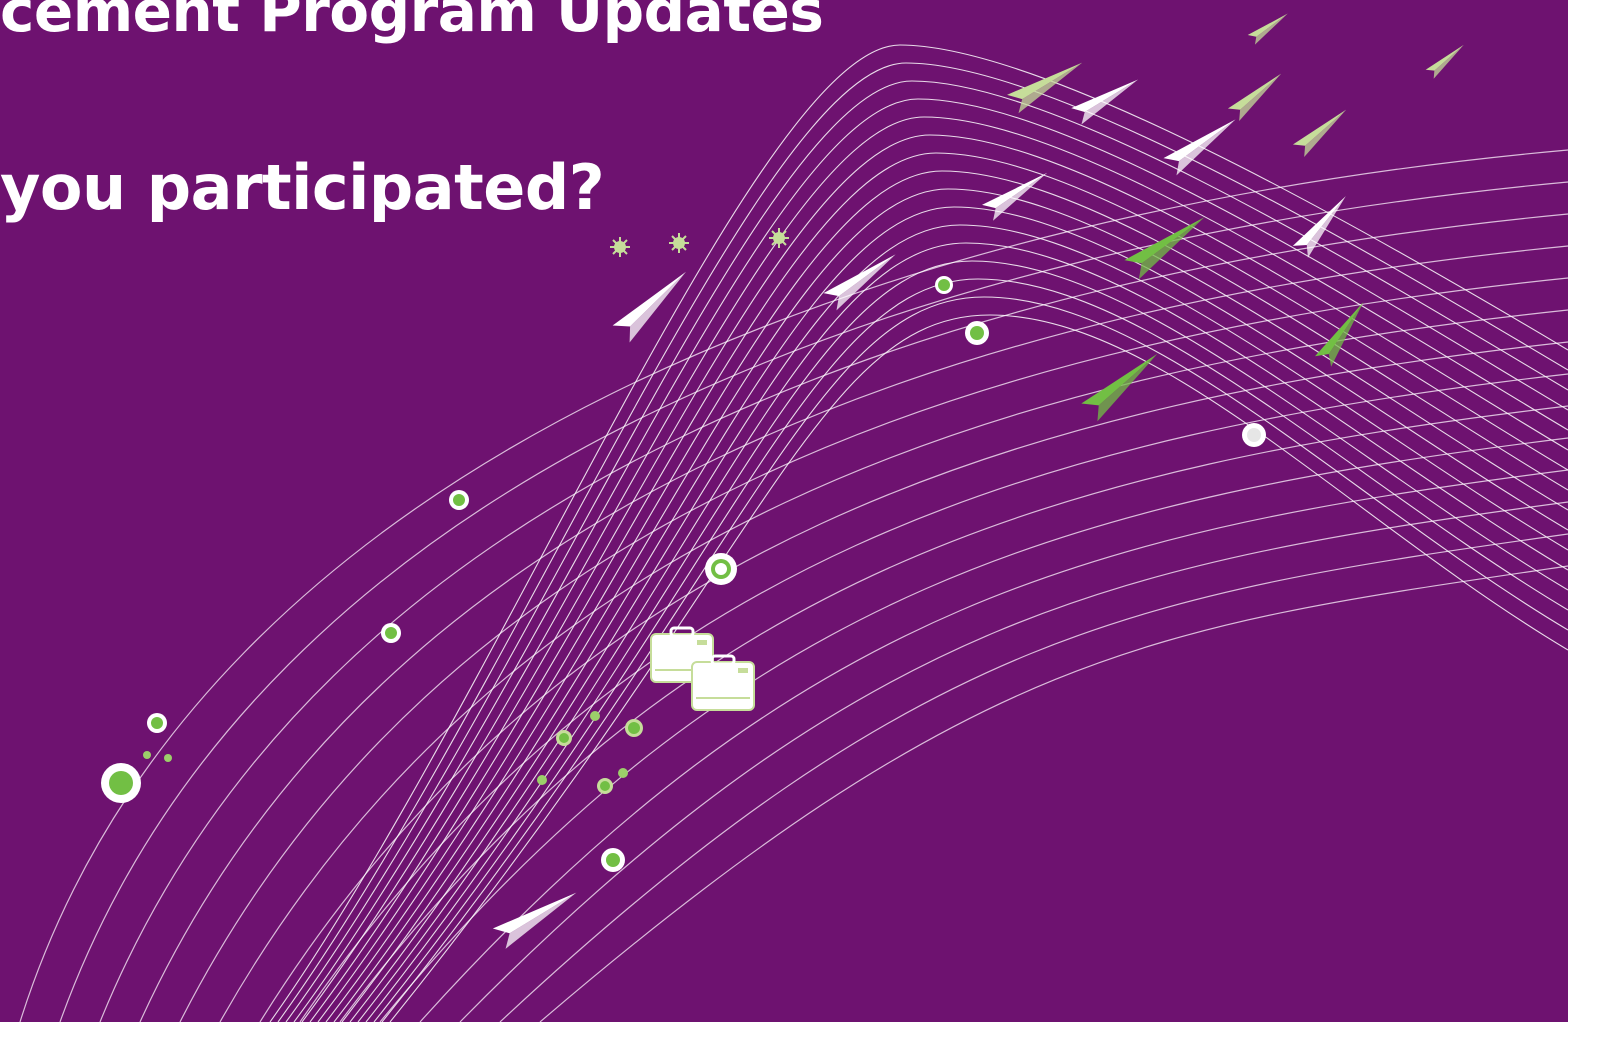 This screenshot has height=1052, width=1613. What do you see at coordinates (302, 187) in the screenshot?
I see `slide-question: you participated?` at bounding box center [302, 187].